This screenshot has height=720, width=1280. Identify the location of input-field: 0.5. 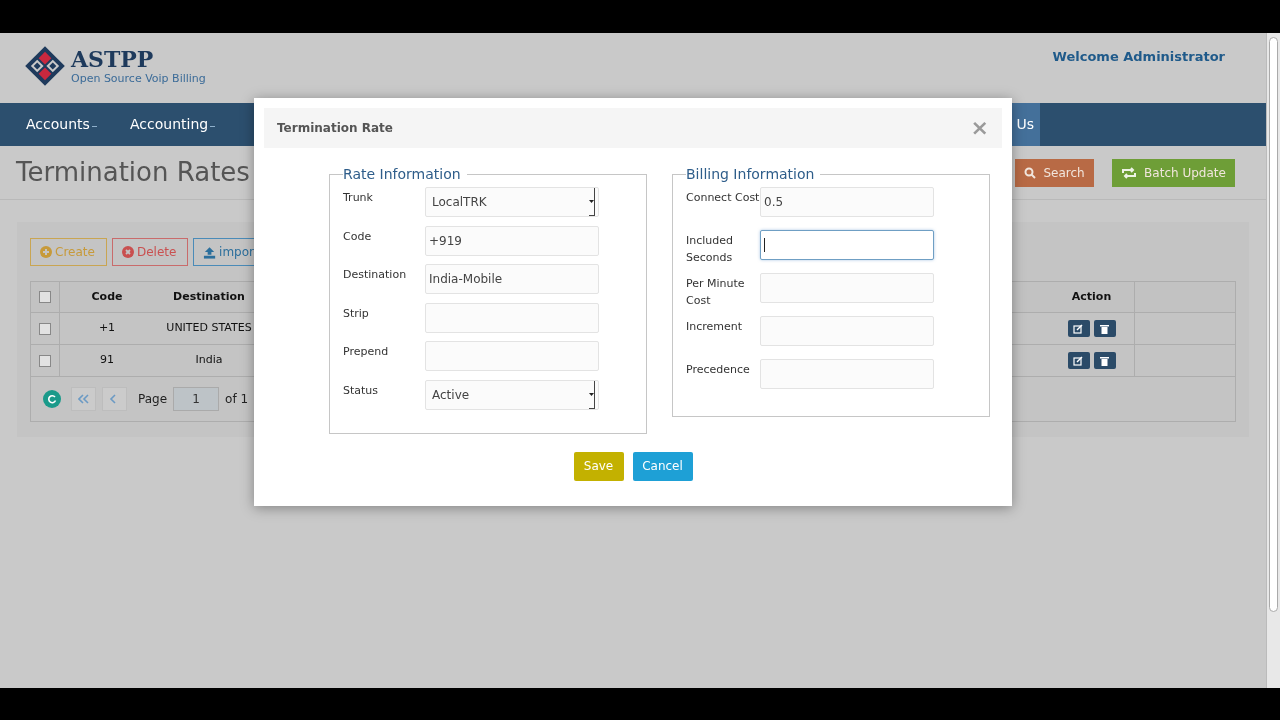
(847, 202).